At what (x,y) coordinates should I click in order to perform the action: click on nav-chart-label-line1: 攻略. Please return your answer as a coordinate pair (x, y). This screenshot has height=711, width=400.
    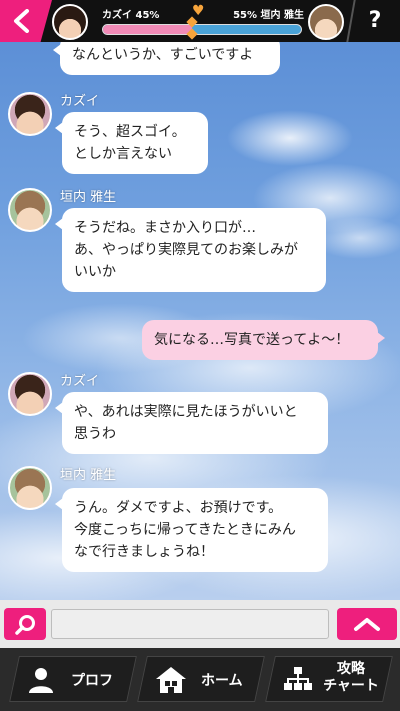
    Looking at the image, I should click on (351, 669).